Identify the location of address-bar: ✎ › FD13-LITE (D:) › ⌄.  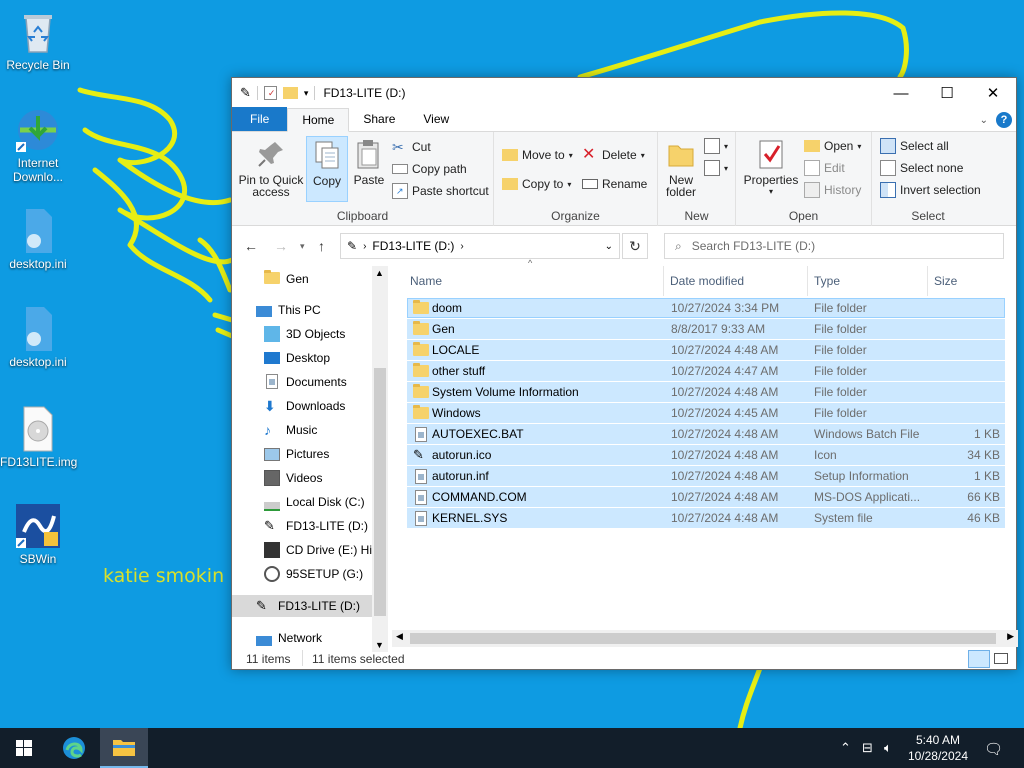
(480, 246).